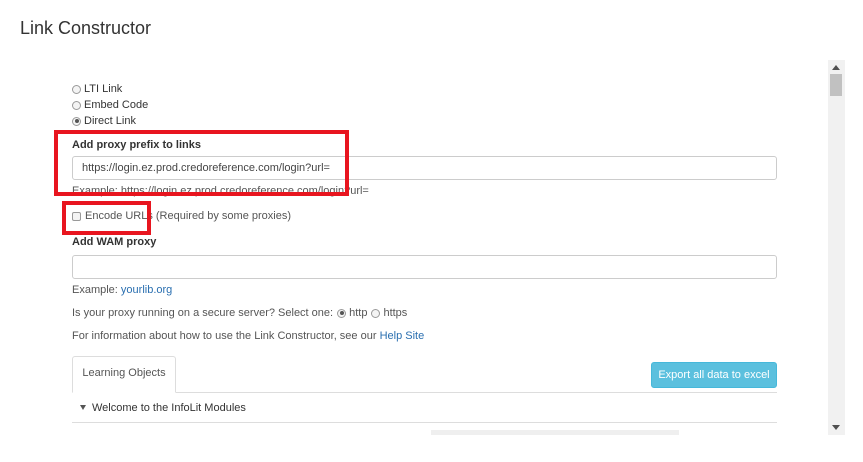  I want to click on yourlib-link: yourlib.org, so click(146, 290).